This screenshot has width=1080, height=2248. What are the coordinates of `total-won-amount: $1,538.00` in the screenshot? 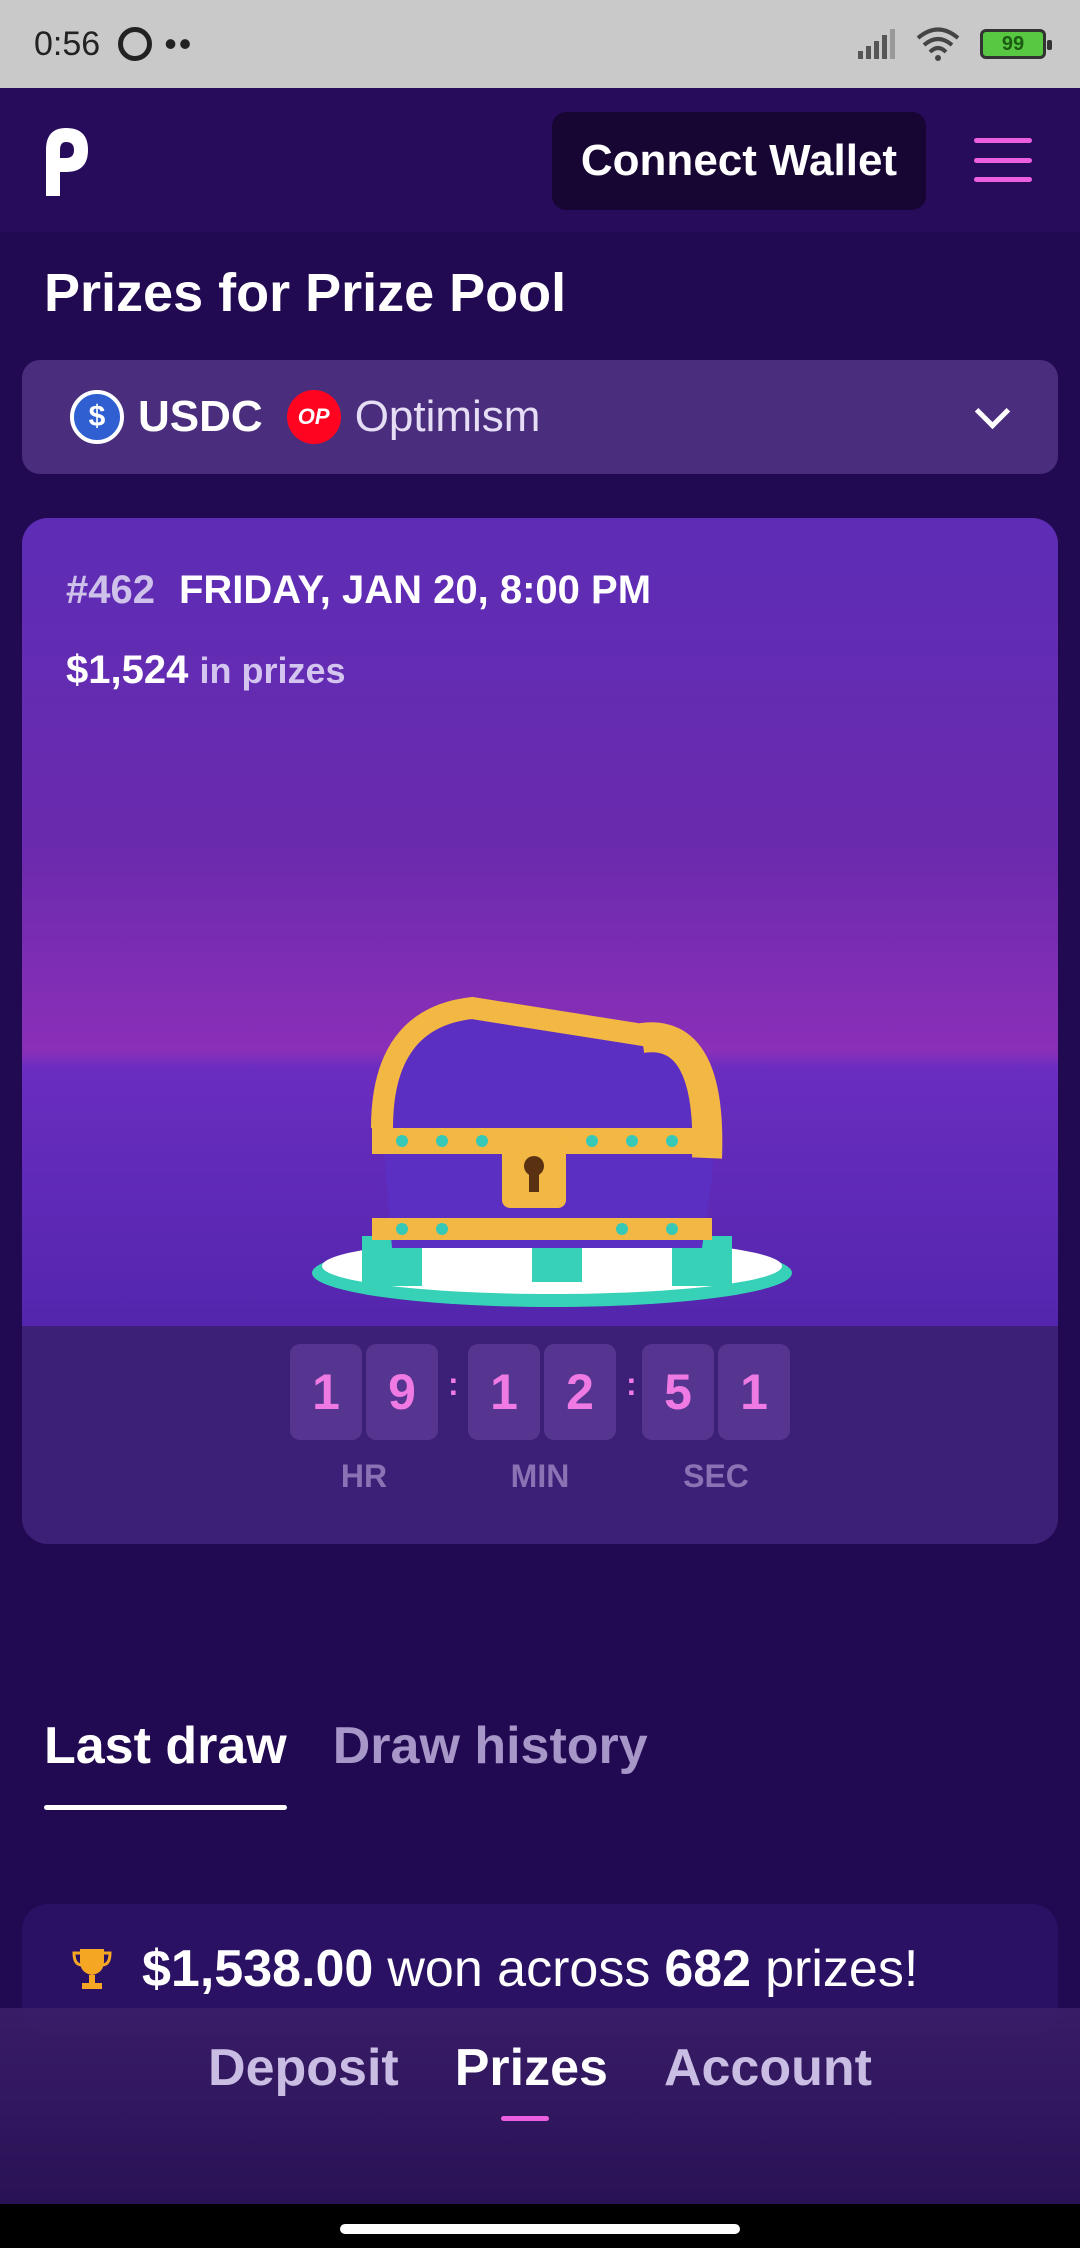 It's located at (258, 1969).